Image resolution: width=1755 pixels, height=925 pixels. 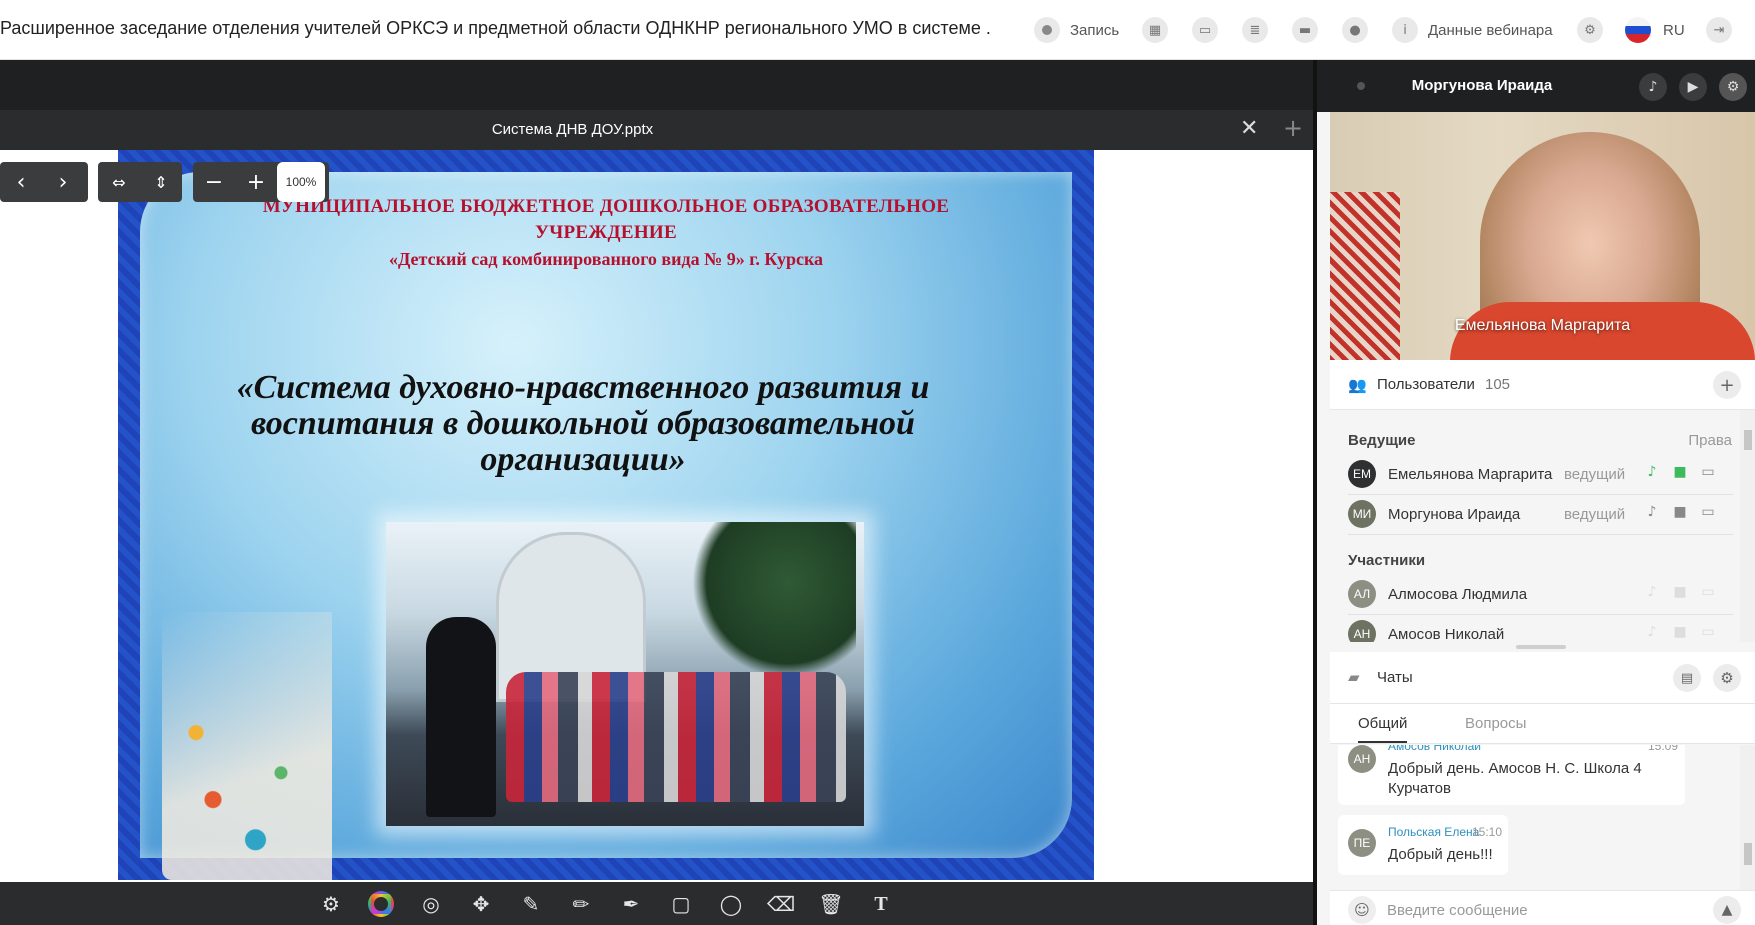 I want to click on next-slide-button: ›, so click(x=63, y=182).